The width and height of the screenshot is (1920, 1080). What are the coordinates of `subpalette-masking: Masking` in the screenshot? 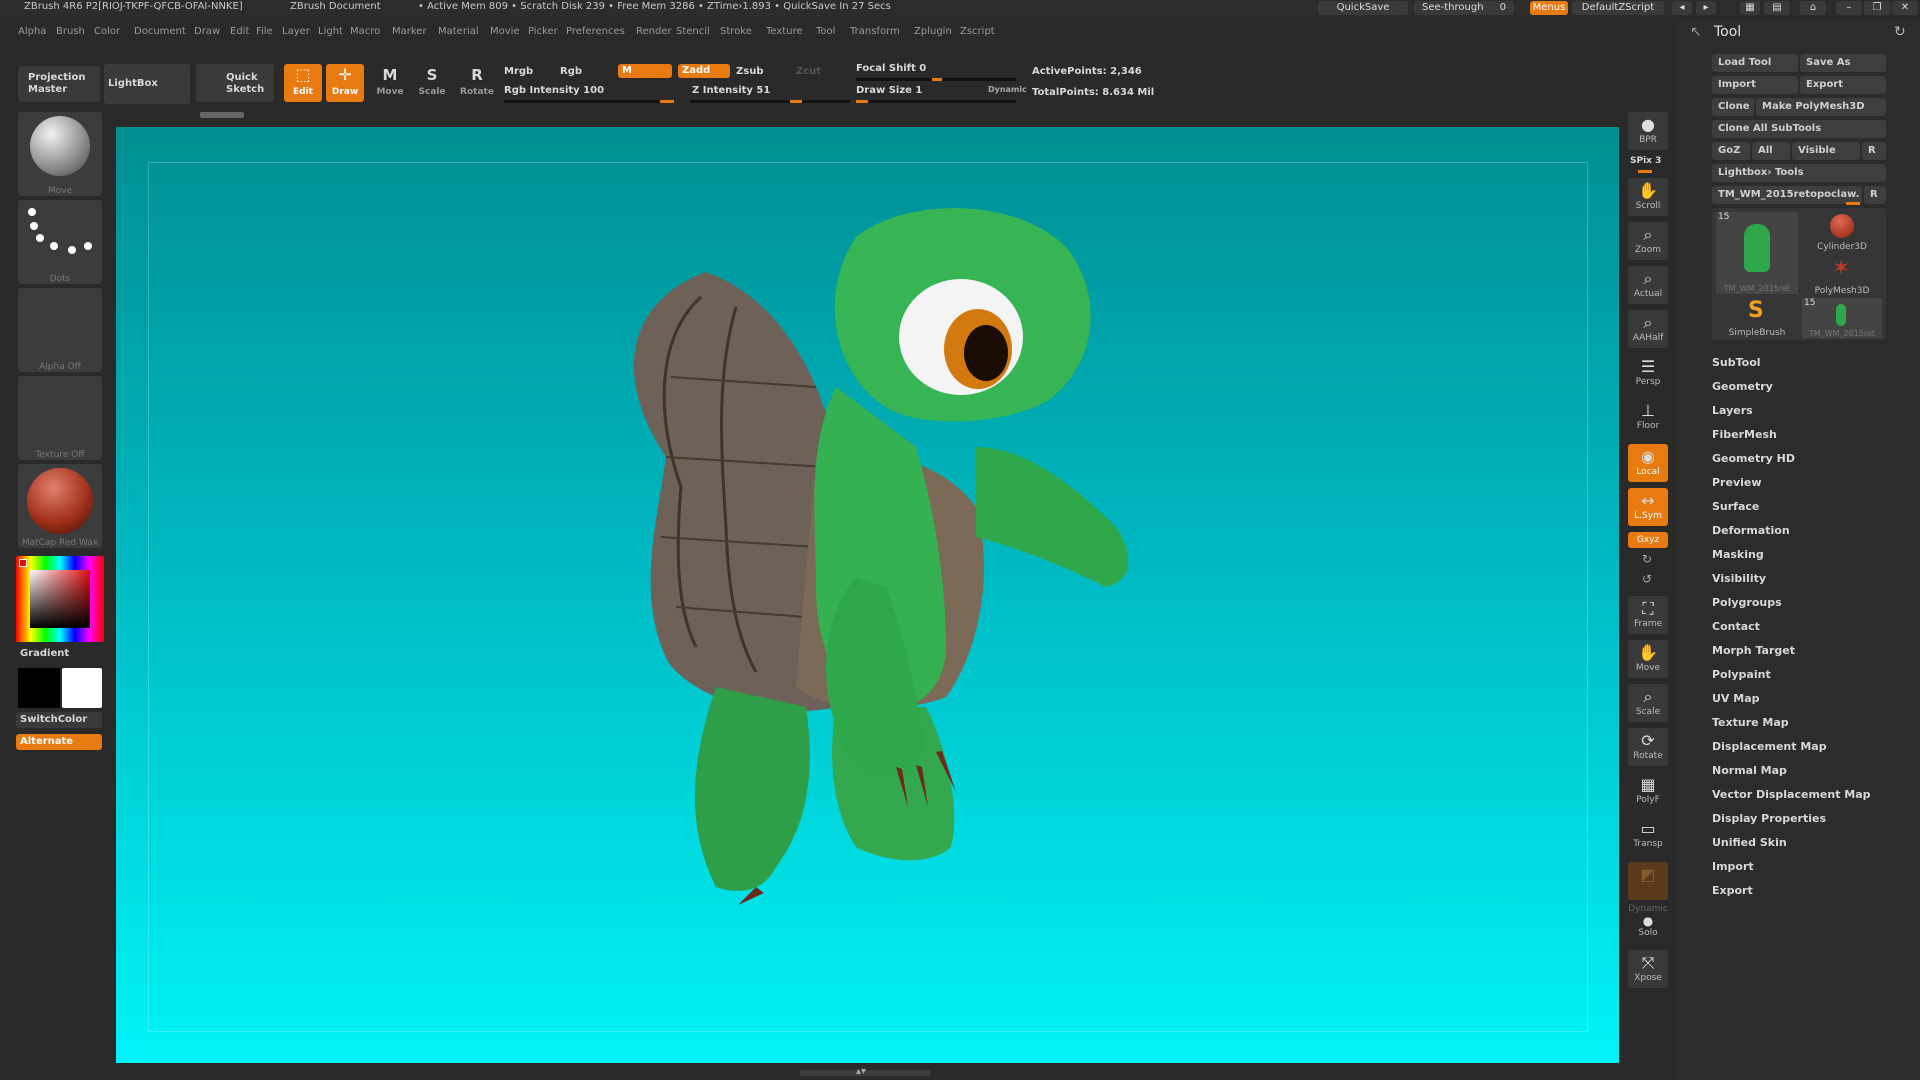 It's located at (1738, 554).